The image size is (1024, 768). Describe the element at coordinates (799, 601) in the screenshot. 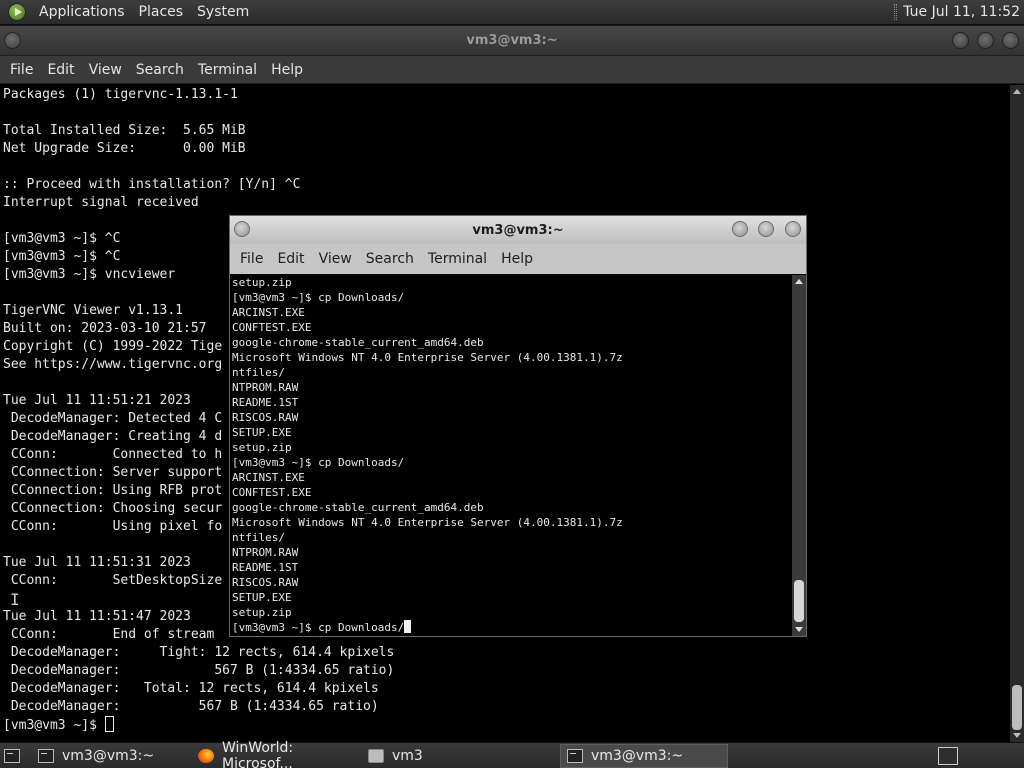

I see `inner-scroll-thumb` at that location.